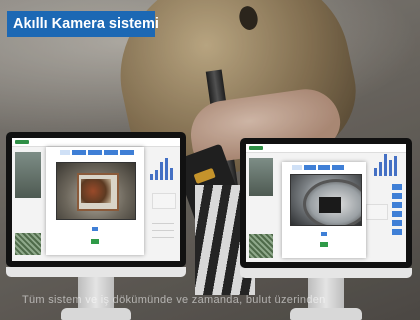 The height and width of the screenshot is (320, 420). I want to click on action-rail, so click(397, 209).